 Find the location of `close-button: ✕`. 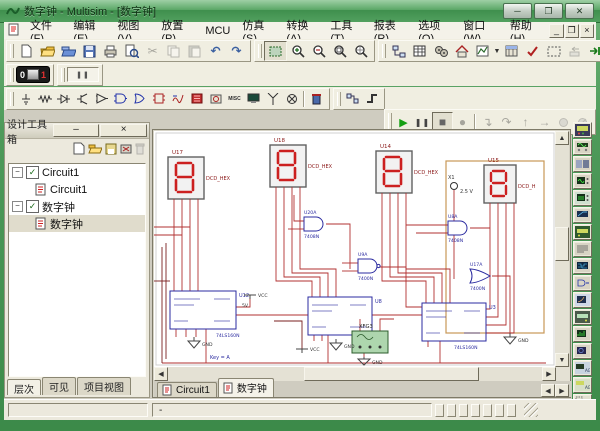

close-button: ✕ is located at coordinates (579, 11).